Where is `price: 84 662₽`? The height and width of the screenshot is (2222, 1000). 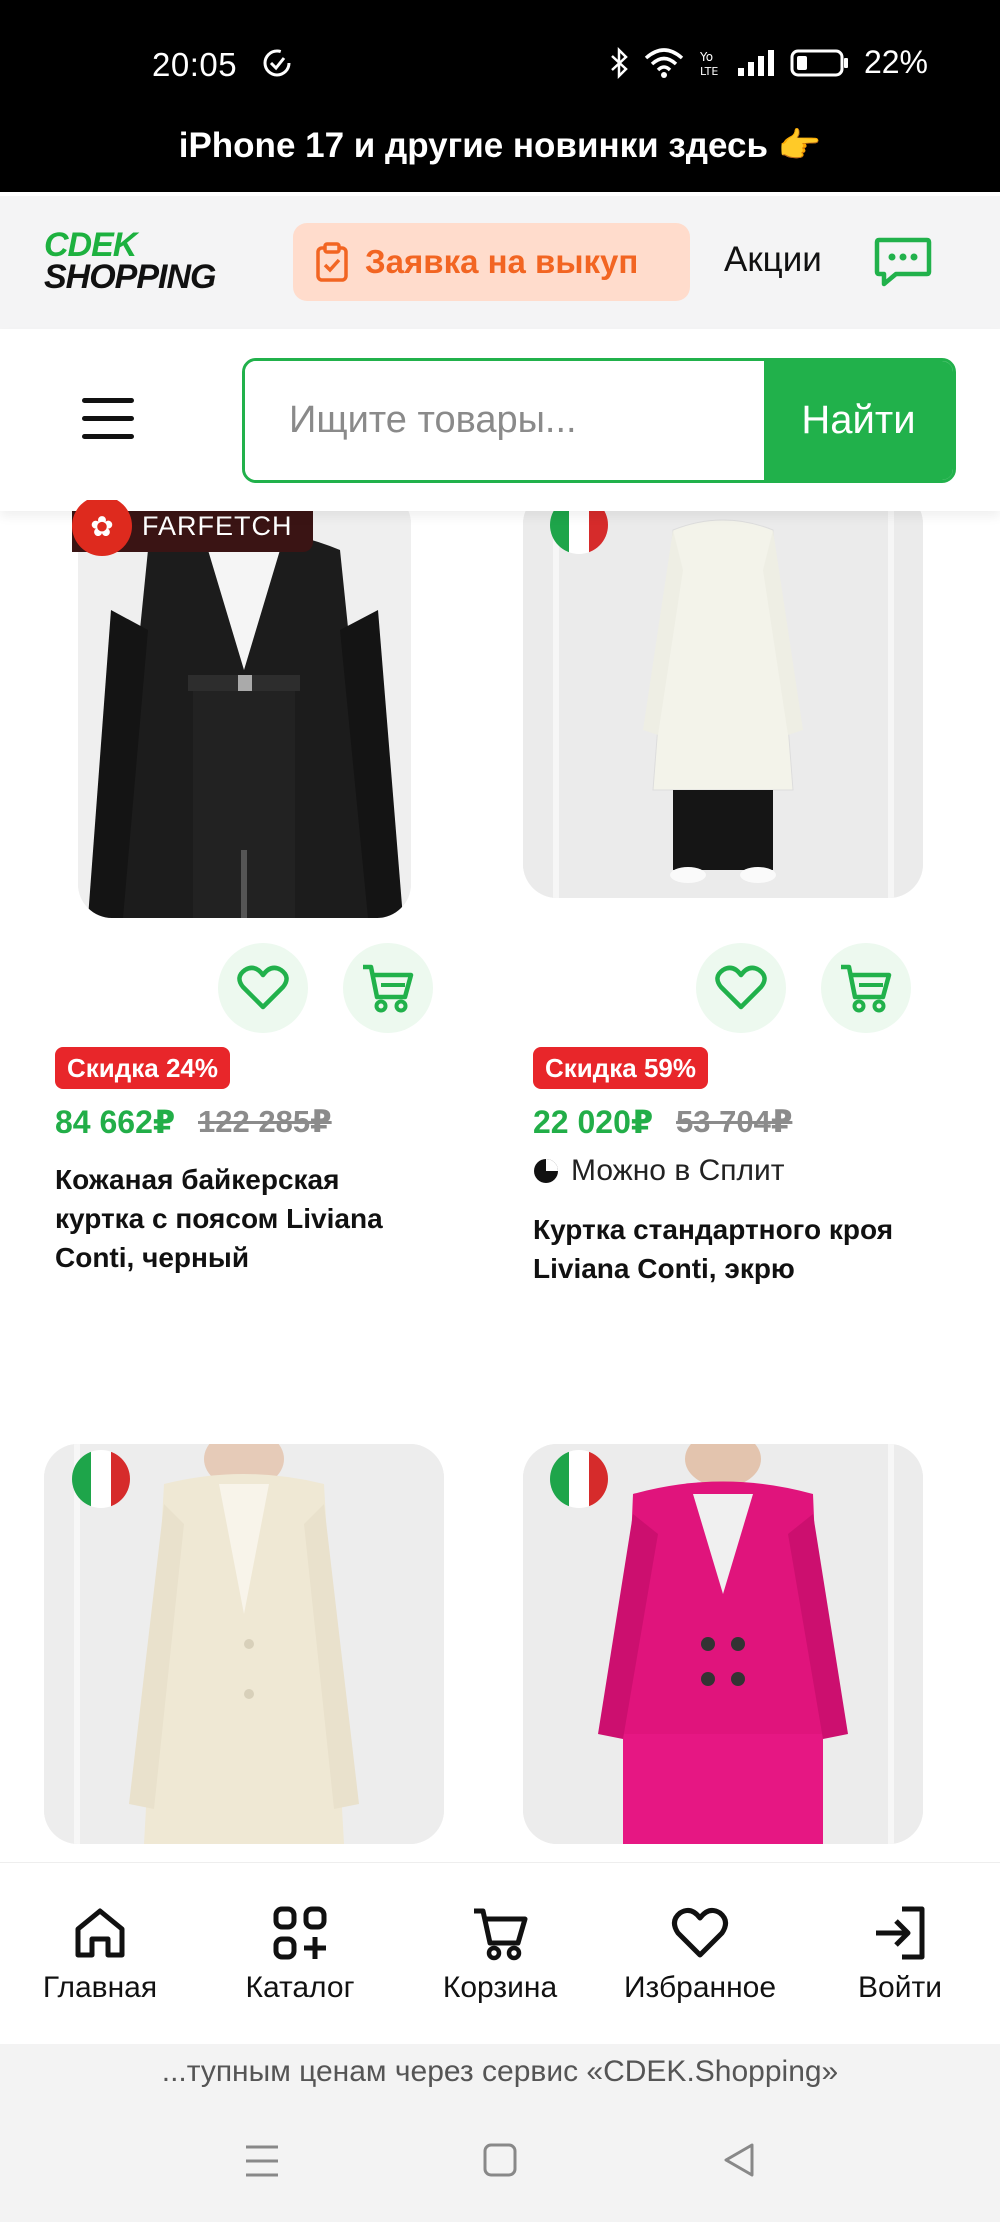 price: 84 662₽ is located at coordinates (115, 1122).